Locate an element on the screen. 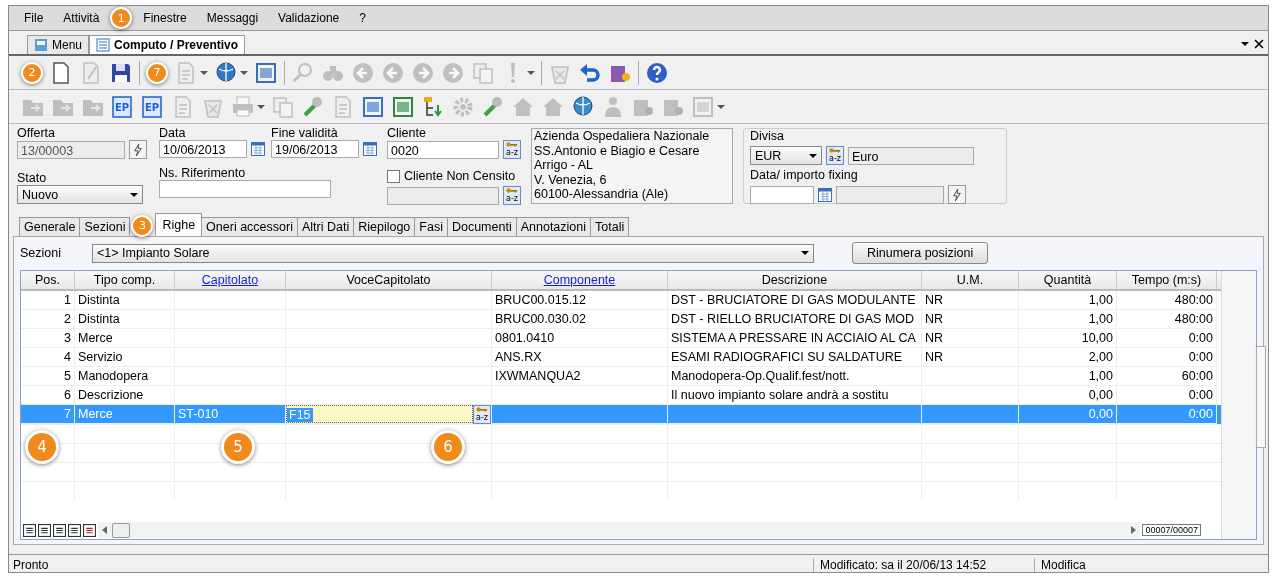 The image size is (1275, 580). renumber-button: Rinumera posizioni is located at coordinates (920, 253).